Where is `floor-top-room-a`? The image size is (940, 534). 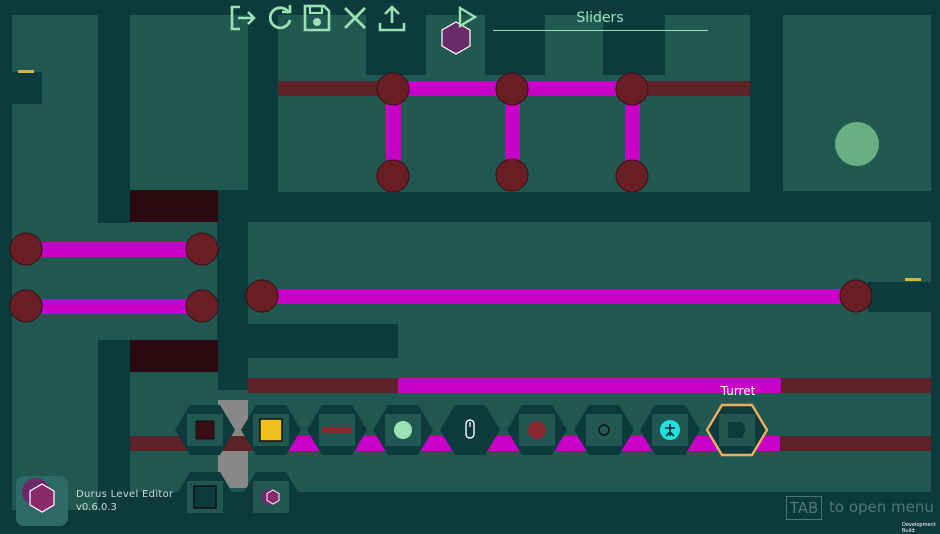
floor-top-room-a is located at coordinates (322, 103).